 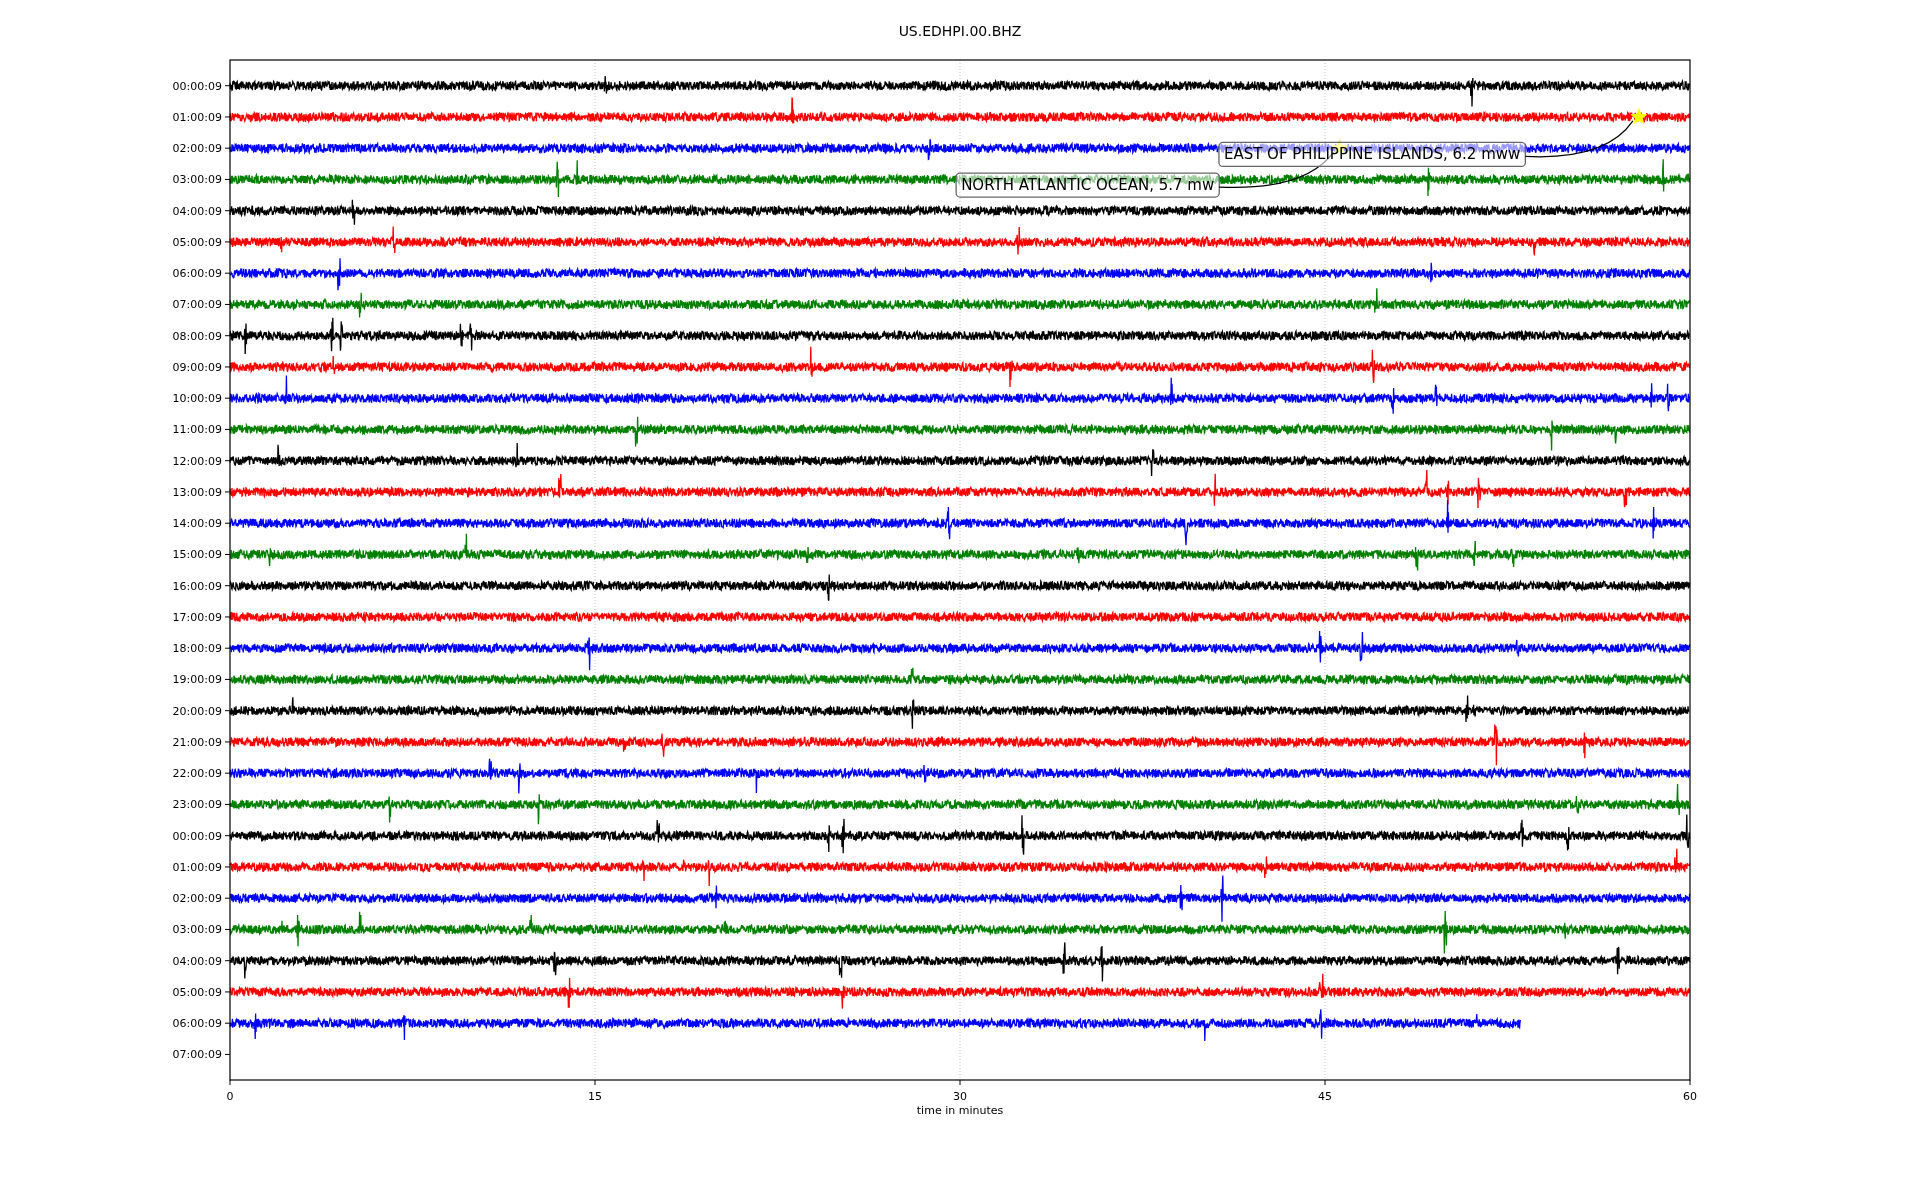 I want to click on tick-label: 20:00:09, so click(x=197, y=711).